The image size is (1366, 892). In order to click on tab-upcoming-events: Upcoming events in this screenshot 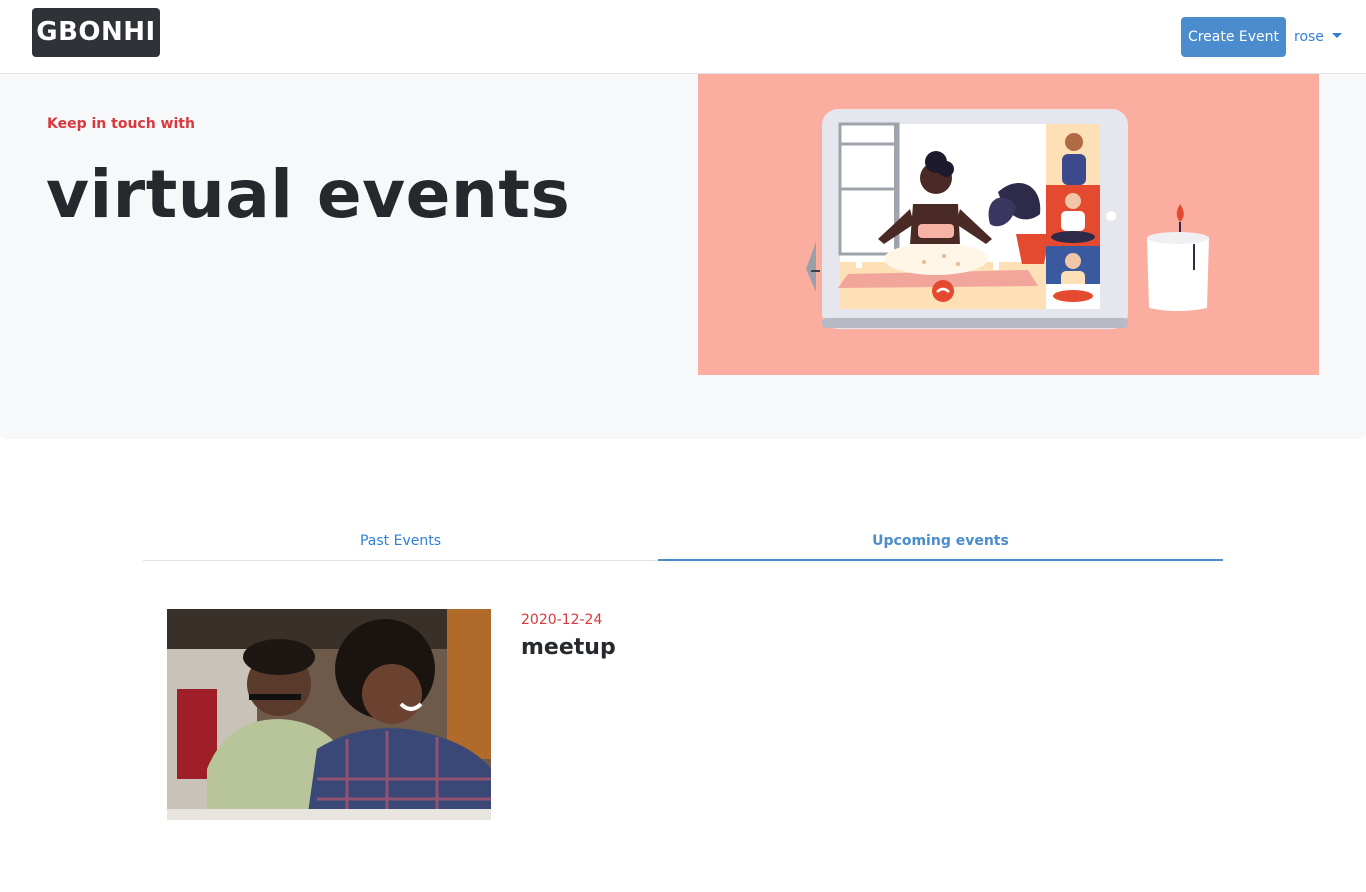, I will do `click(940, 541)`.